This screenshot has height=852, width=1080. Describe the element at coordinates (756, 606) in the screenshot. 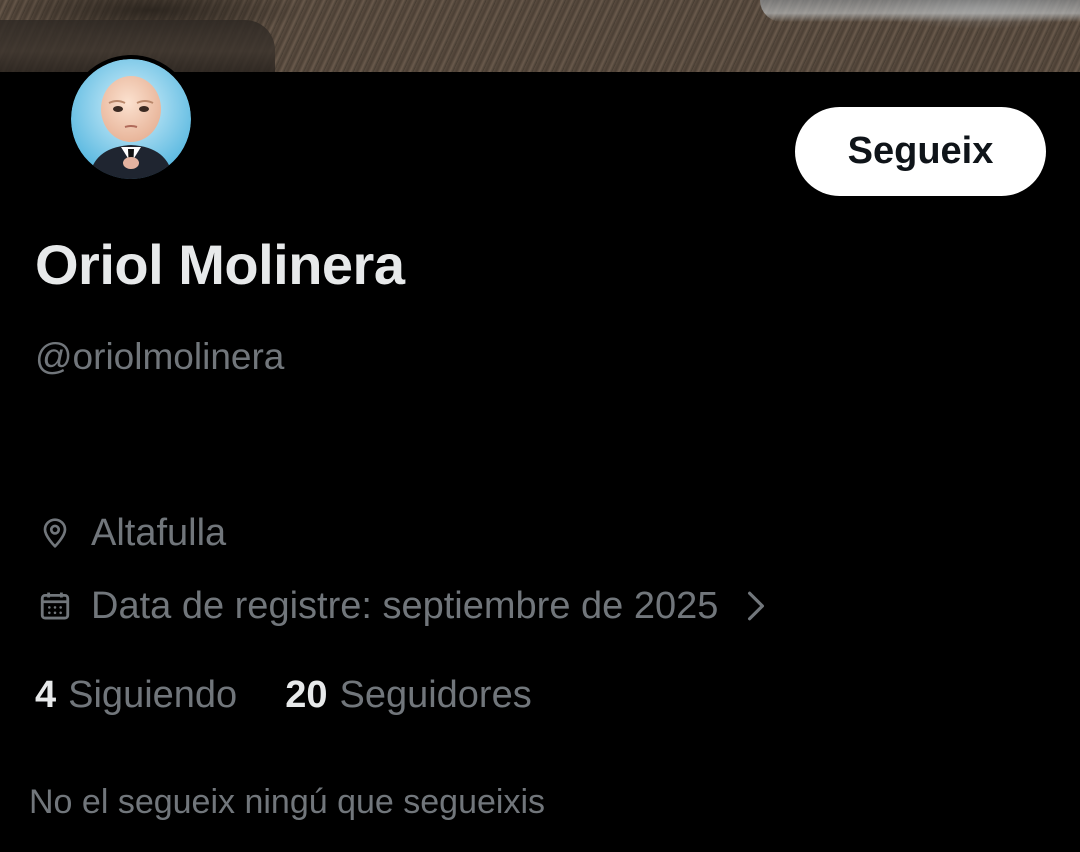

I see `chevron-right-icon` at that location.